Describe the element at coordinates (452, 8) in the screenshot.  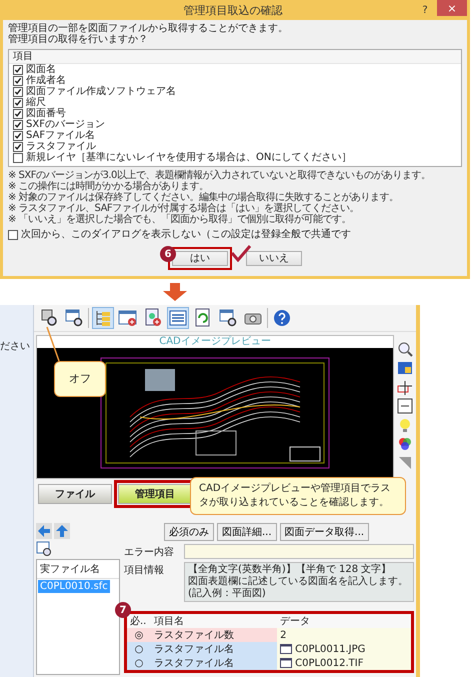
I see `close-button: ×` at that location.